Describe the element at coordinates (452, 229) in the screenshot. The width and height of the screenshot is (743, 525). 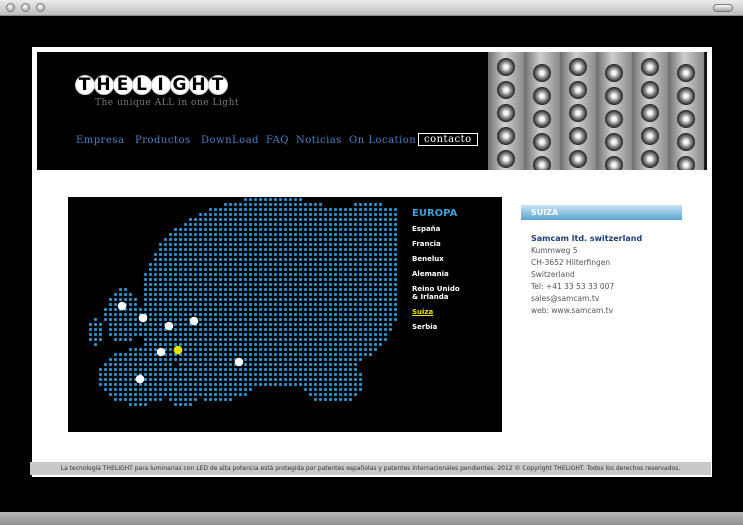
I see `country-link-espana: España` at that location.